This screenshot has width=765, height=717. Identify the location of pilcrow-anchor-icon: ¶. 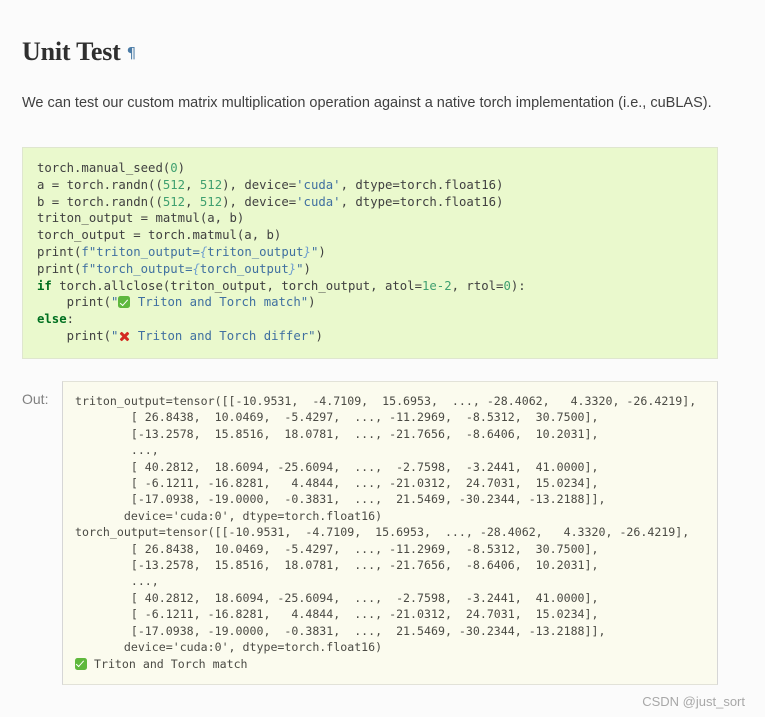
(132, 53).